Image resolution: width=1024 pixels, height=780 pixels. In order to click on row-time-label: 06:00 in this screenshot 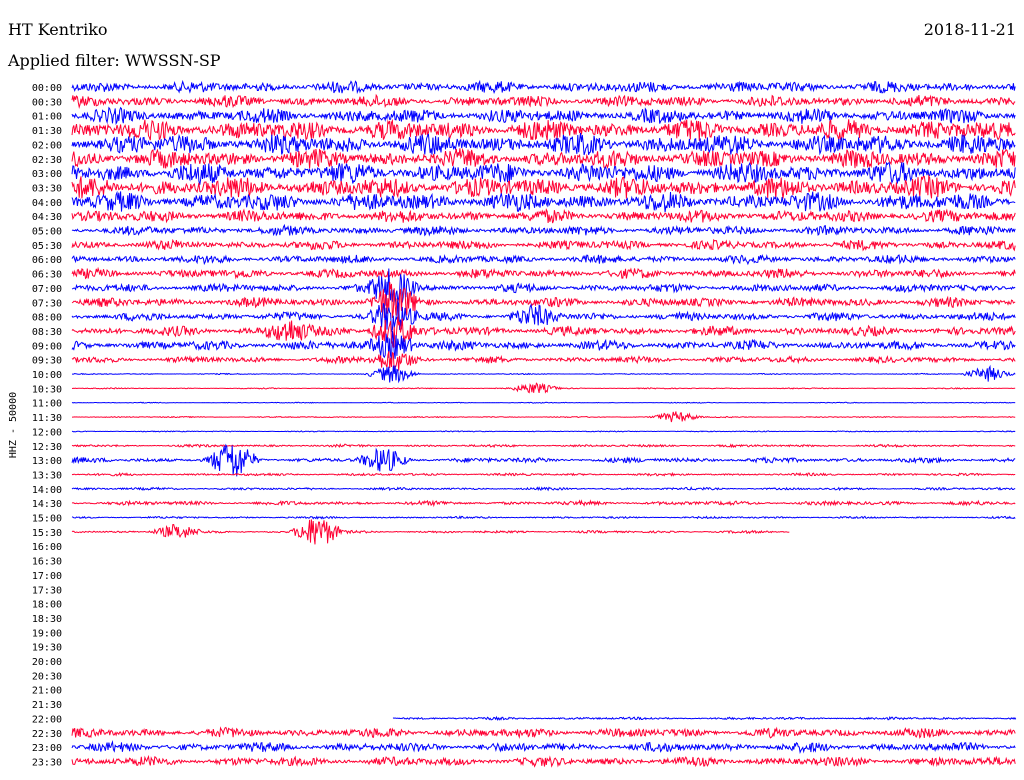, I will do `click(47, 260)`.